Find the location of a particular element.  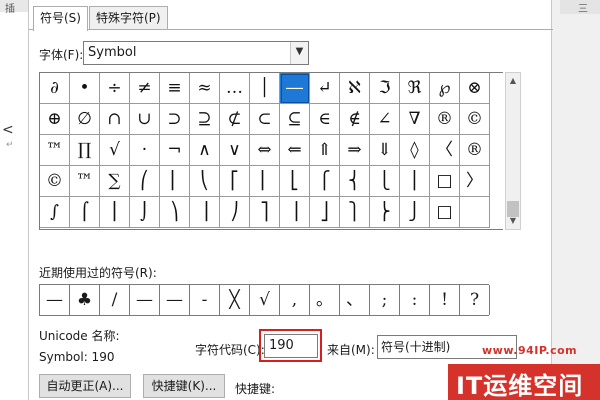

symbol-cell: ≈ is located at coordinates (205, 88).